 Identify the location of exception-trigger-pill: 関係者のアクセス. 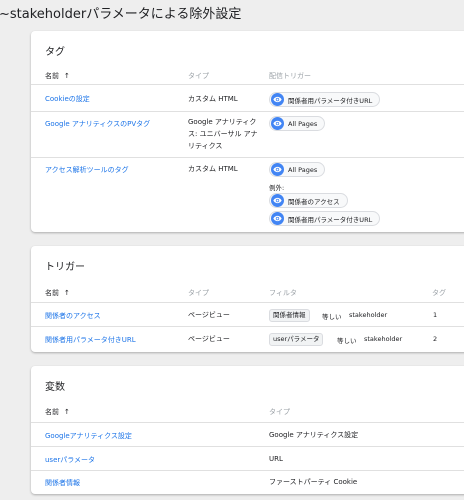
(308, 200).